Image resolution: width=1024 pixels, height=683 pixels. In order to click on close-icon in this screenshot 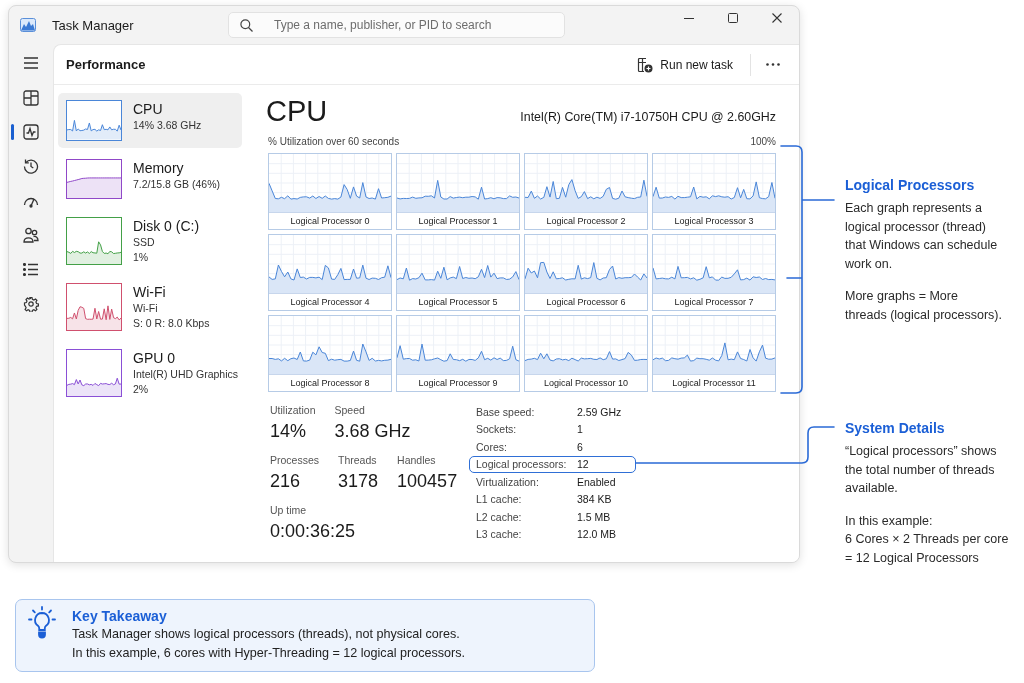, I will do `click(777, 18)`.